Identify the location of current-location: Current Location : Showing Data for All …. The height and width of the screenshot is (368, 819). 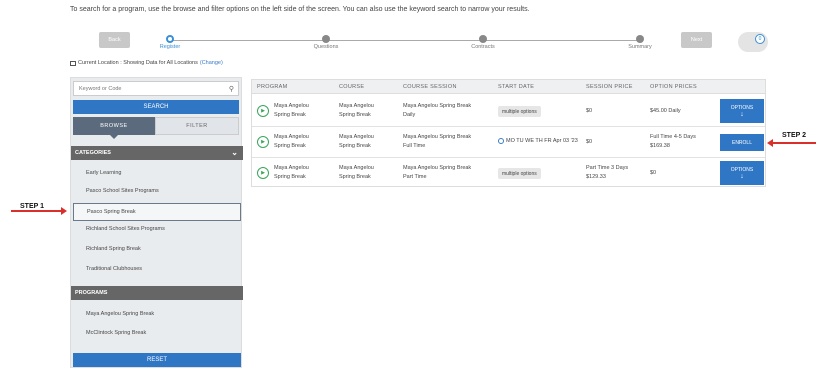
(146, 63).